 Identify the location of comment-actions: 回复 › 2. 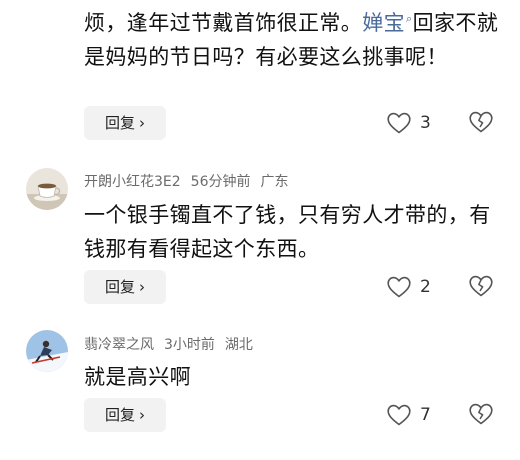
(294, 287).